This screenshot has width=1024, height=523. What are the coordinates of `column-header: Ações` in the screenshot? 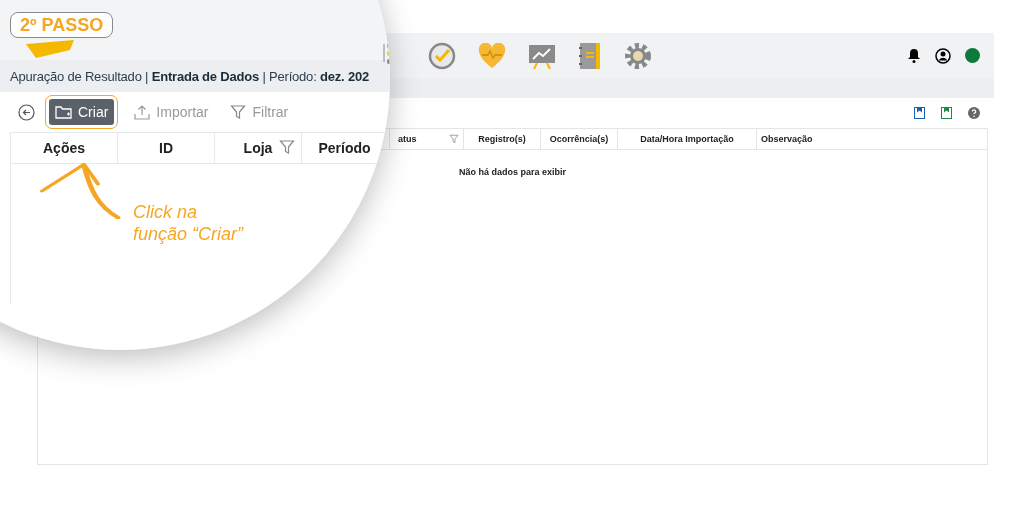 It's located at (64, 148).